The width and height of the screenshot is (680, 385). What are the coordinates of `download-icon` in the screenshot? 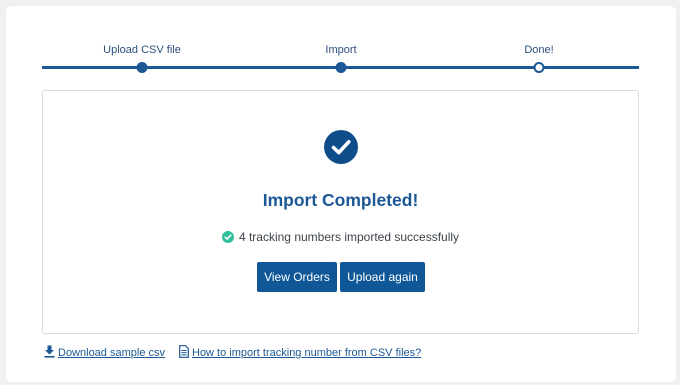 It's located at (49, 353).